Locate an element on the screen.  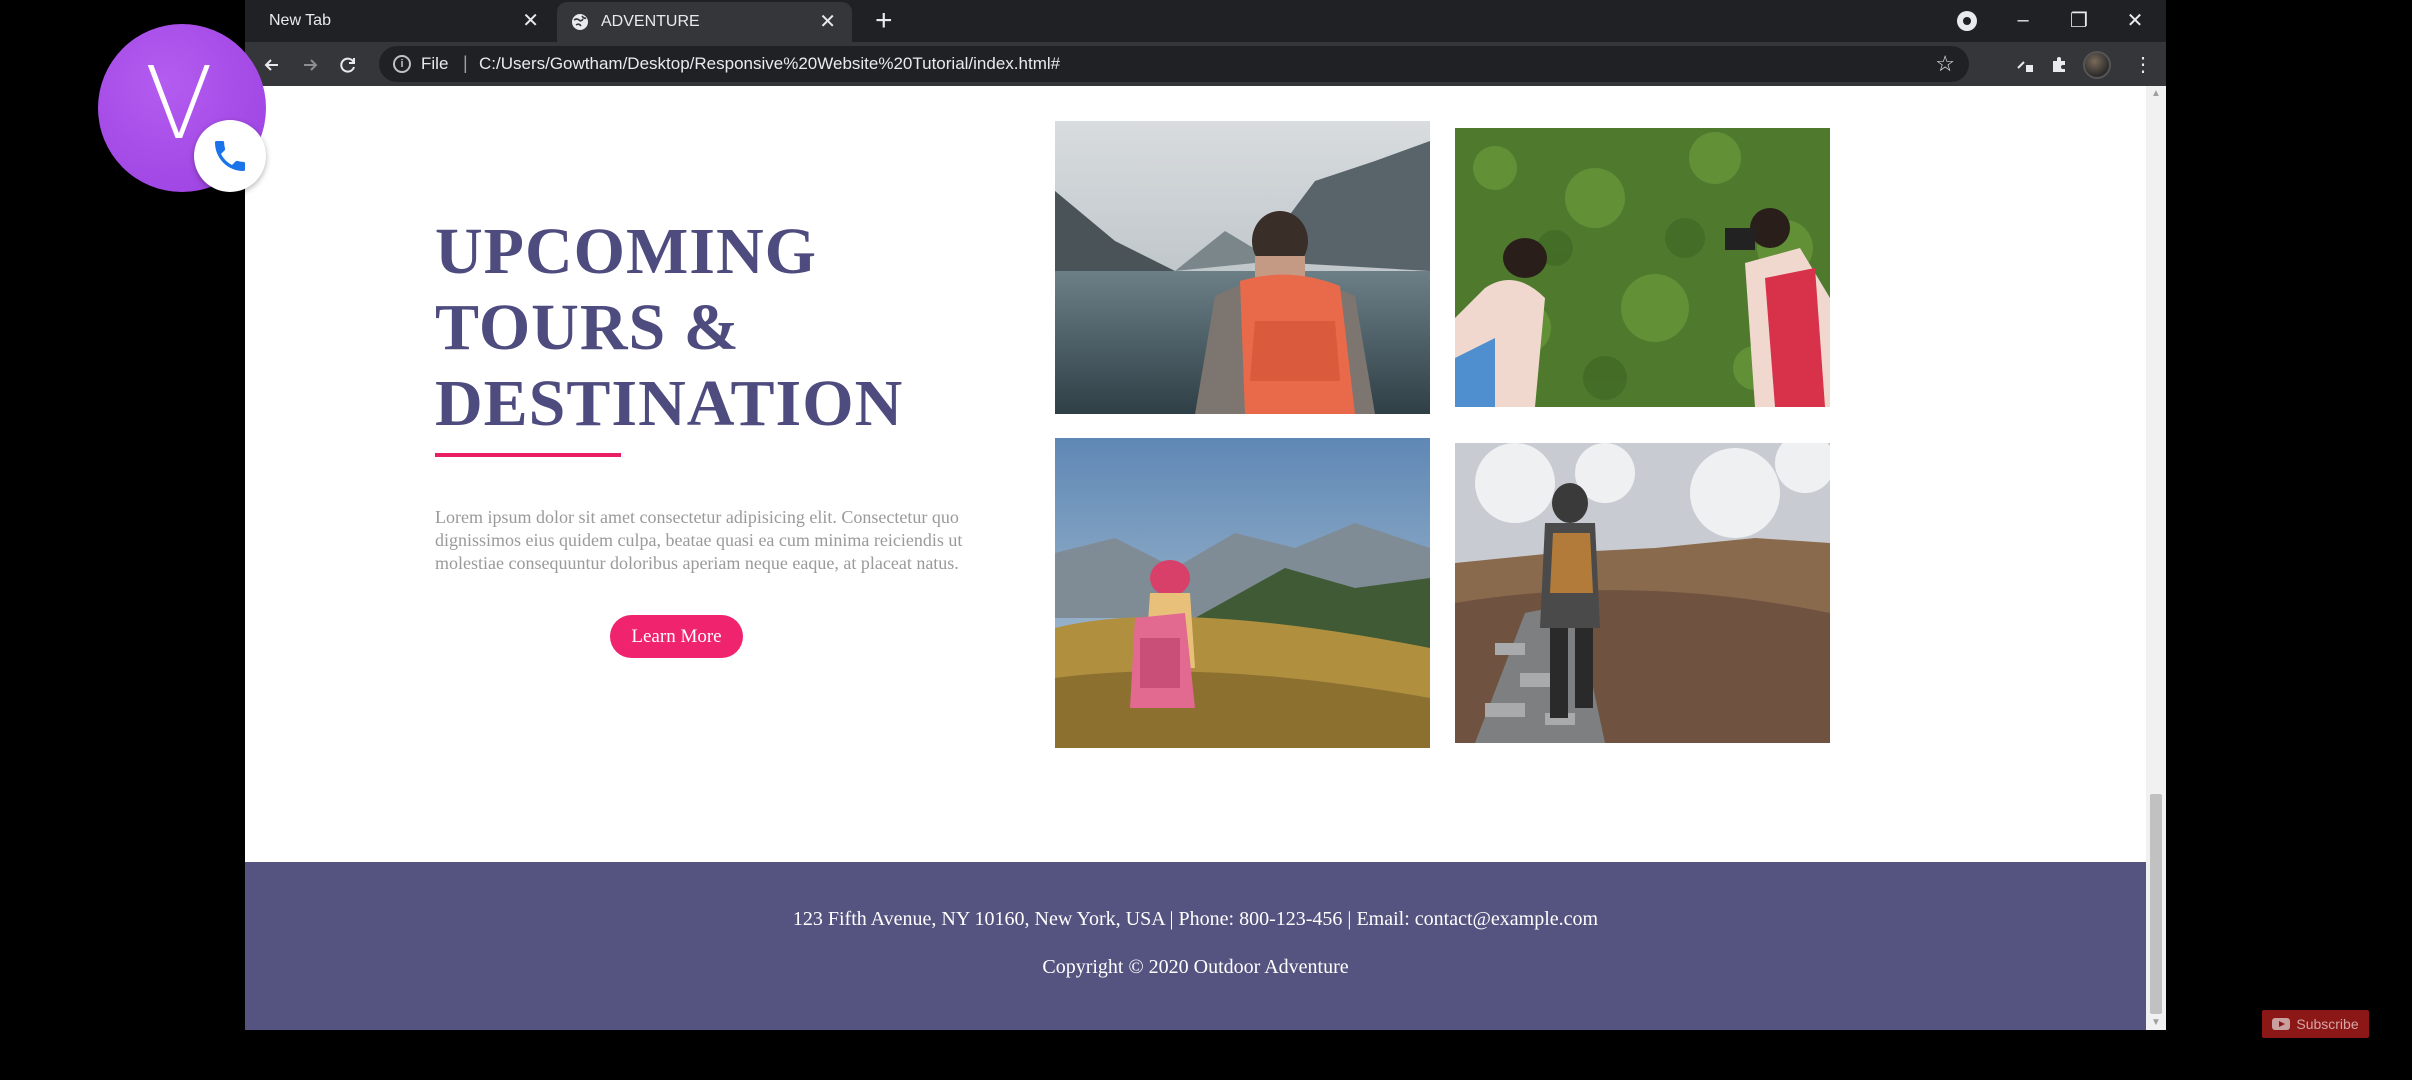
back-arrow-icon is located at coordinates (272, 65).